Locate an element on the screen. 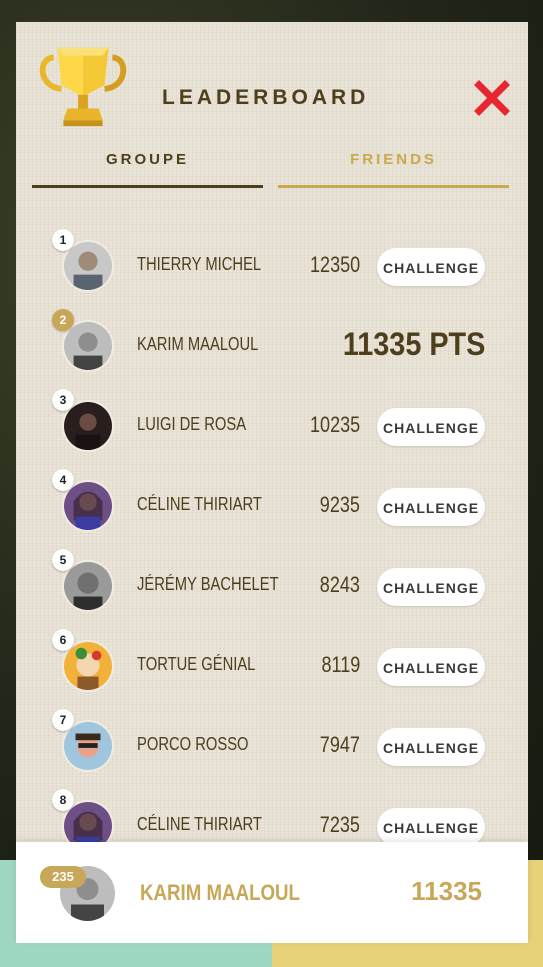 The height and width of the screenshot is (967, 543). leaderboard-row: 4 CÉLINE THIRIART 9235 CHALLENGE is located at coordinates (271, 504).